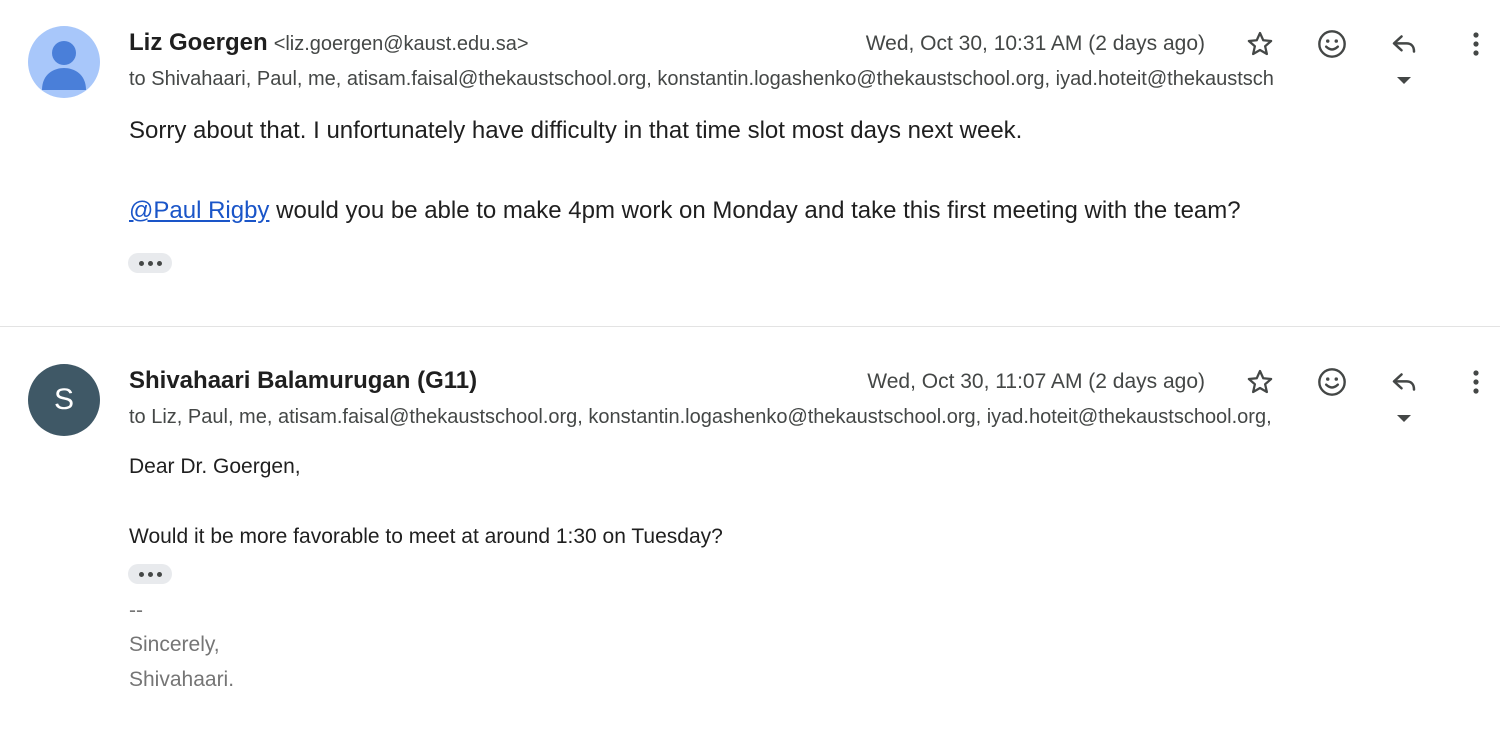  What do you see at coordinates (64, 65) in the screenshot?
I see `person-icon` at bounding box center [64, 65].